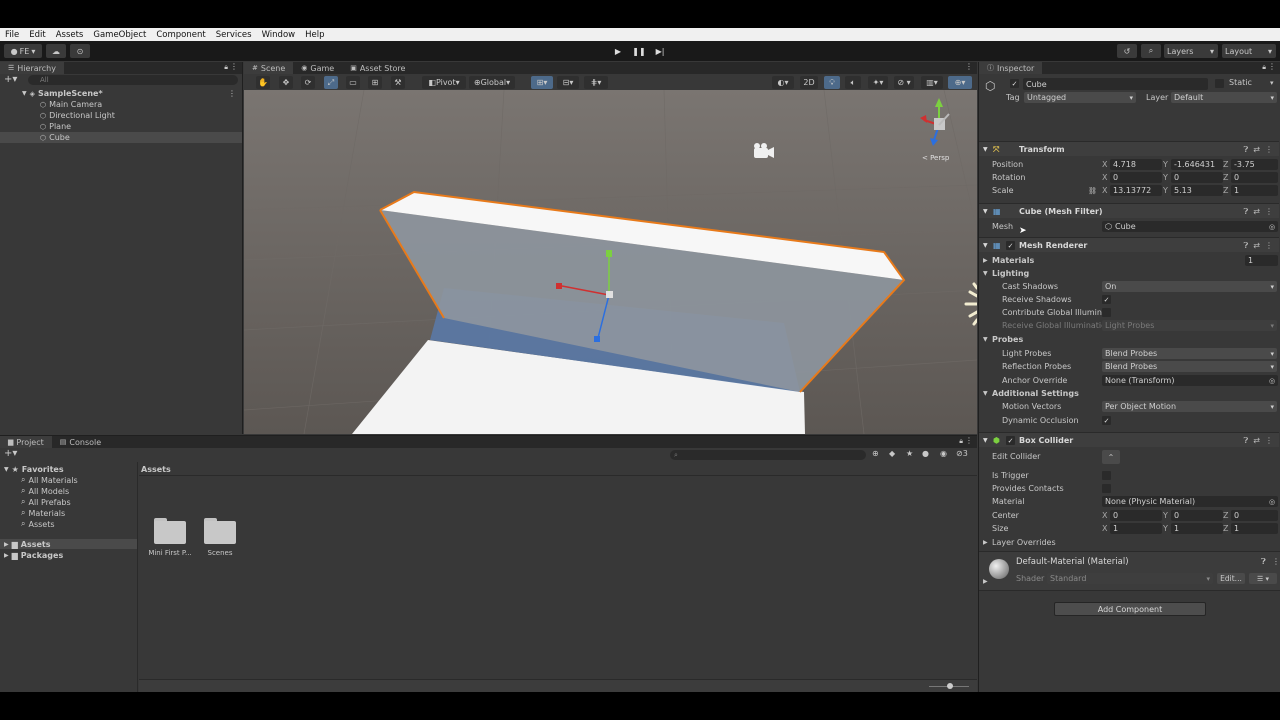 The height and width of the screenshot is (720, 1280). What do you see at coordinates (962, 453) in the screenshot?
I see `hidden-packages-icon: ⊘3` at bounding box center [962, 453].